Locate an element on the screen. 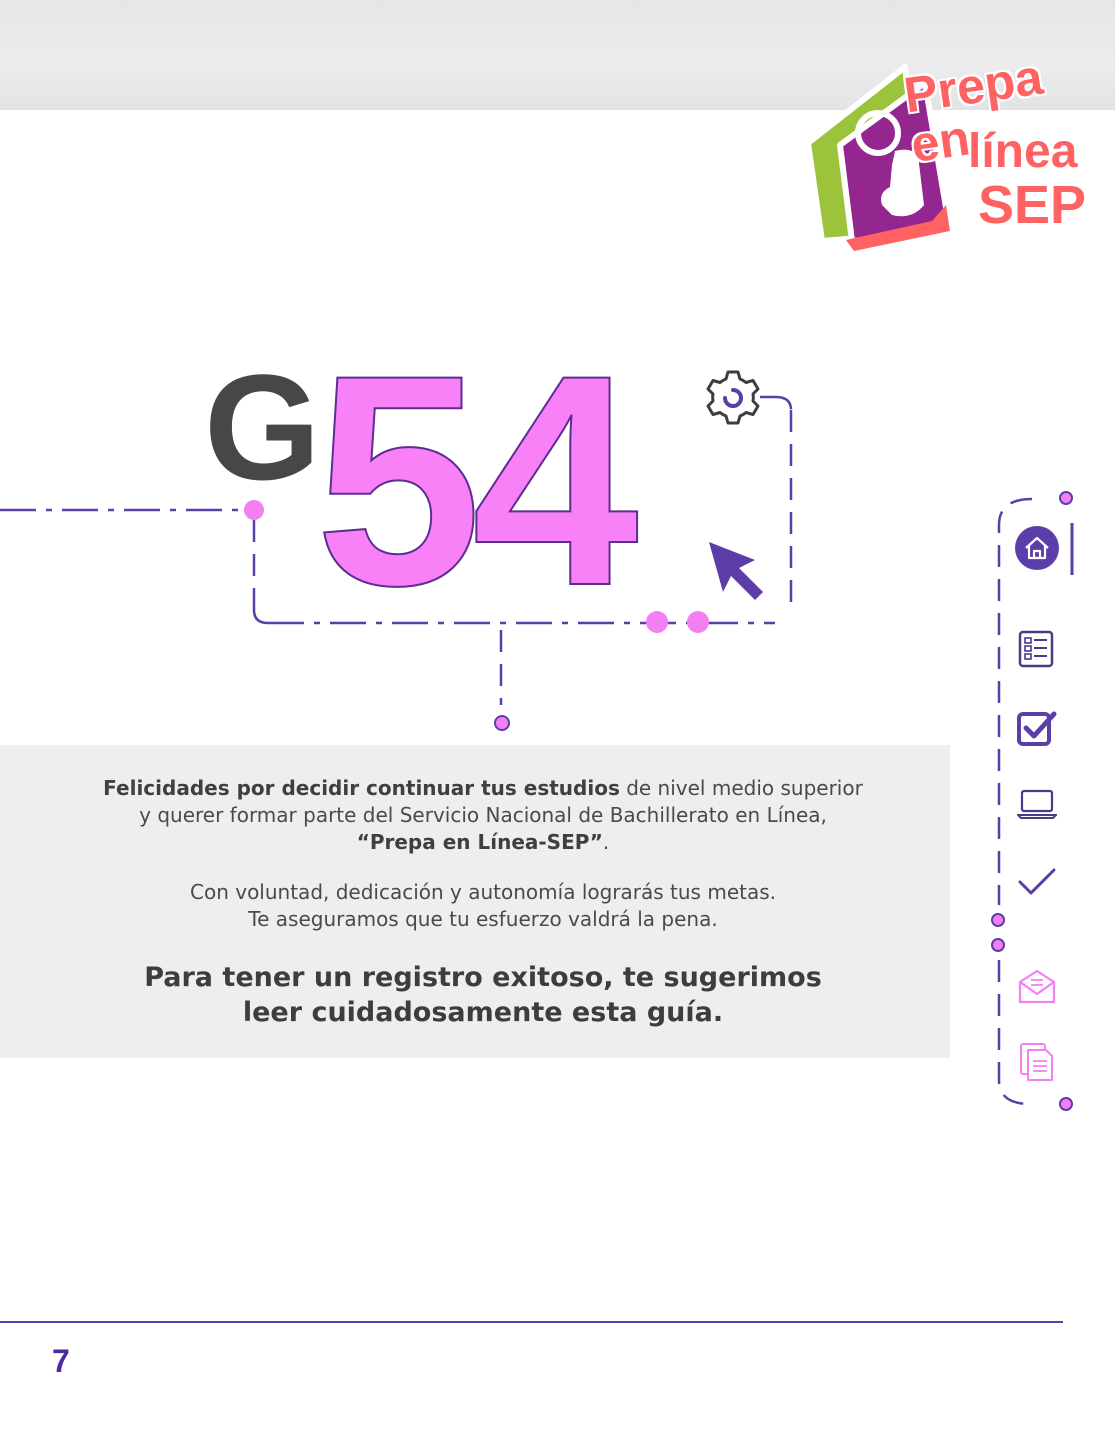 The height and width of the screenshot is (1443, 1115). guide-line2: leer cuidadosamente esta guía. is located at coordinates (483, 1012).